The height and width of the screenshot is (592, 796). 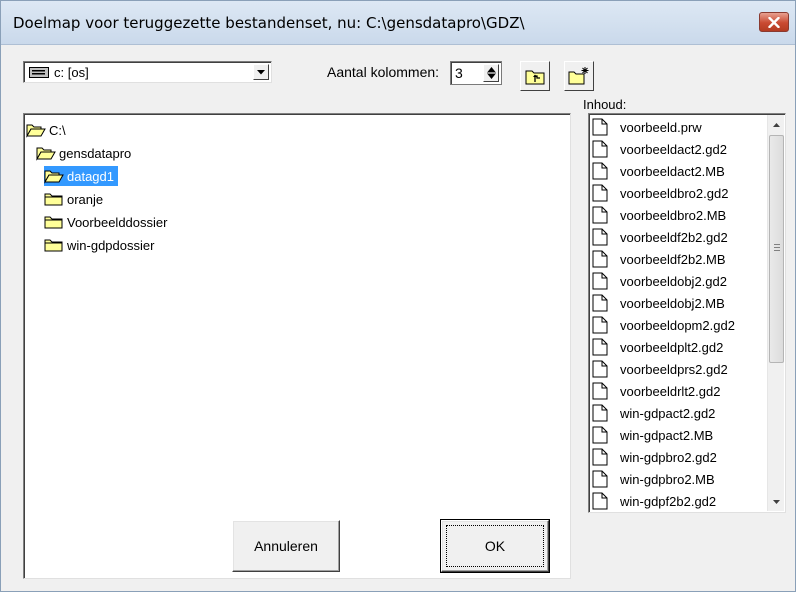 I want to click on tree-item: C:\, so click(x=46, y=130).